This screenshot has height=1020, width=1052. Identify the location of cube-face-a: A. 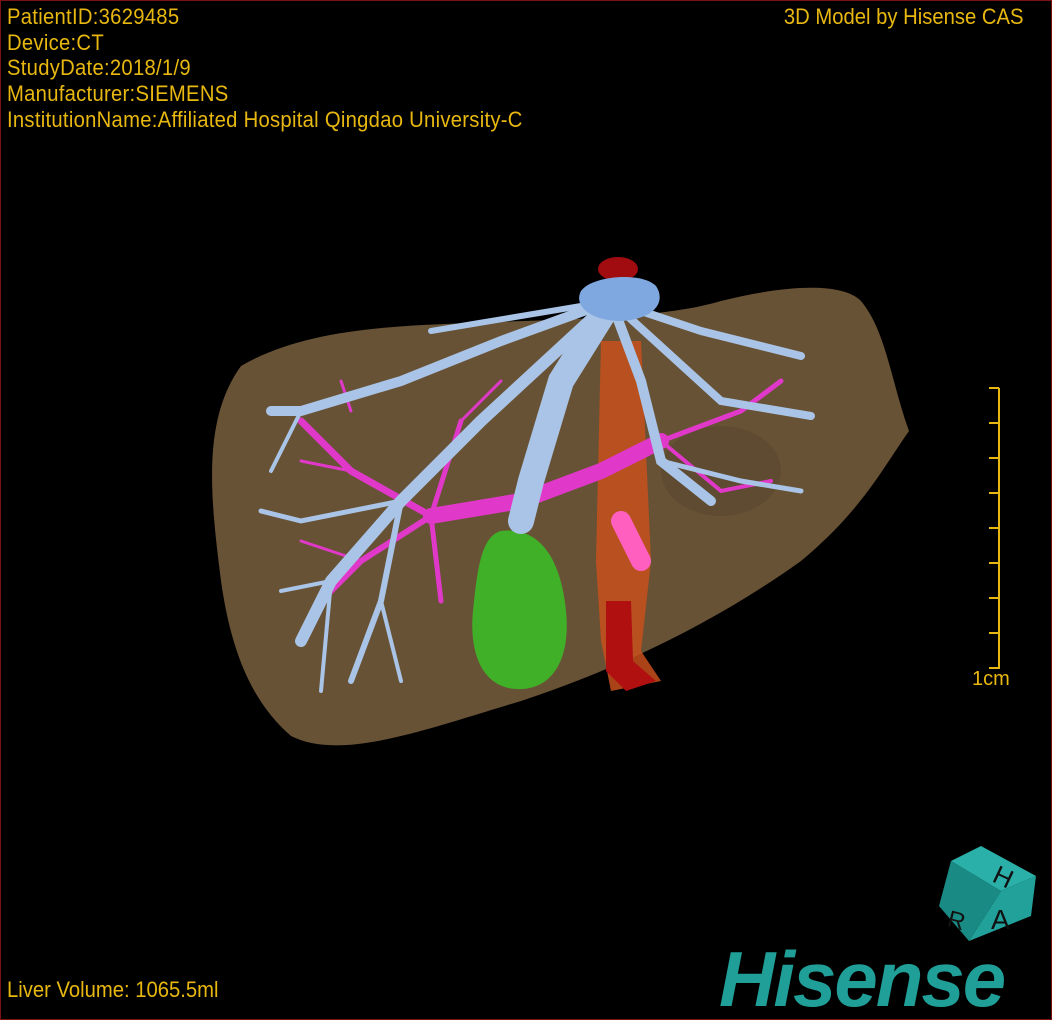
(1000, 919).